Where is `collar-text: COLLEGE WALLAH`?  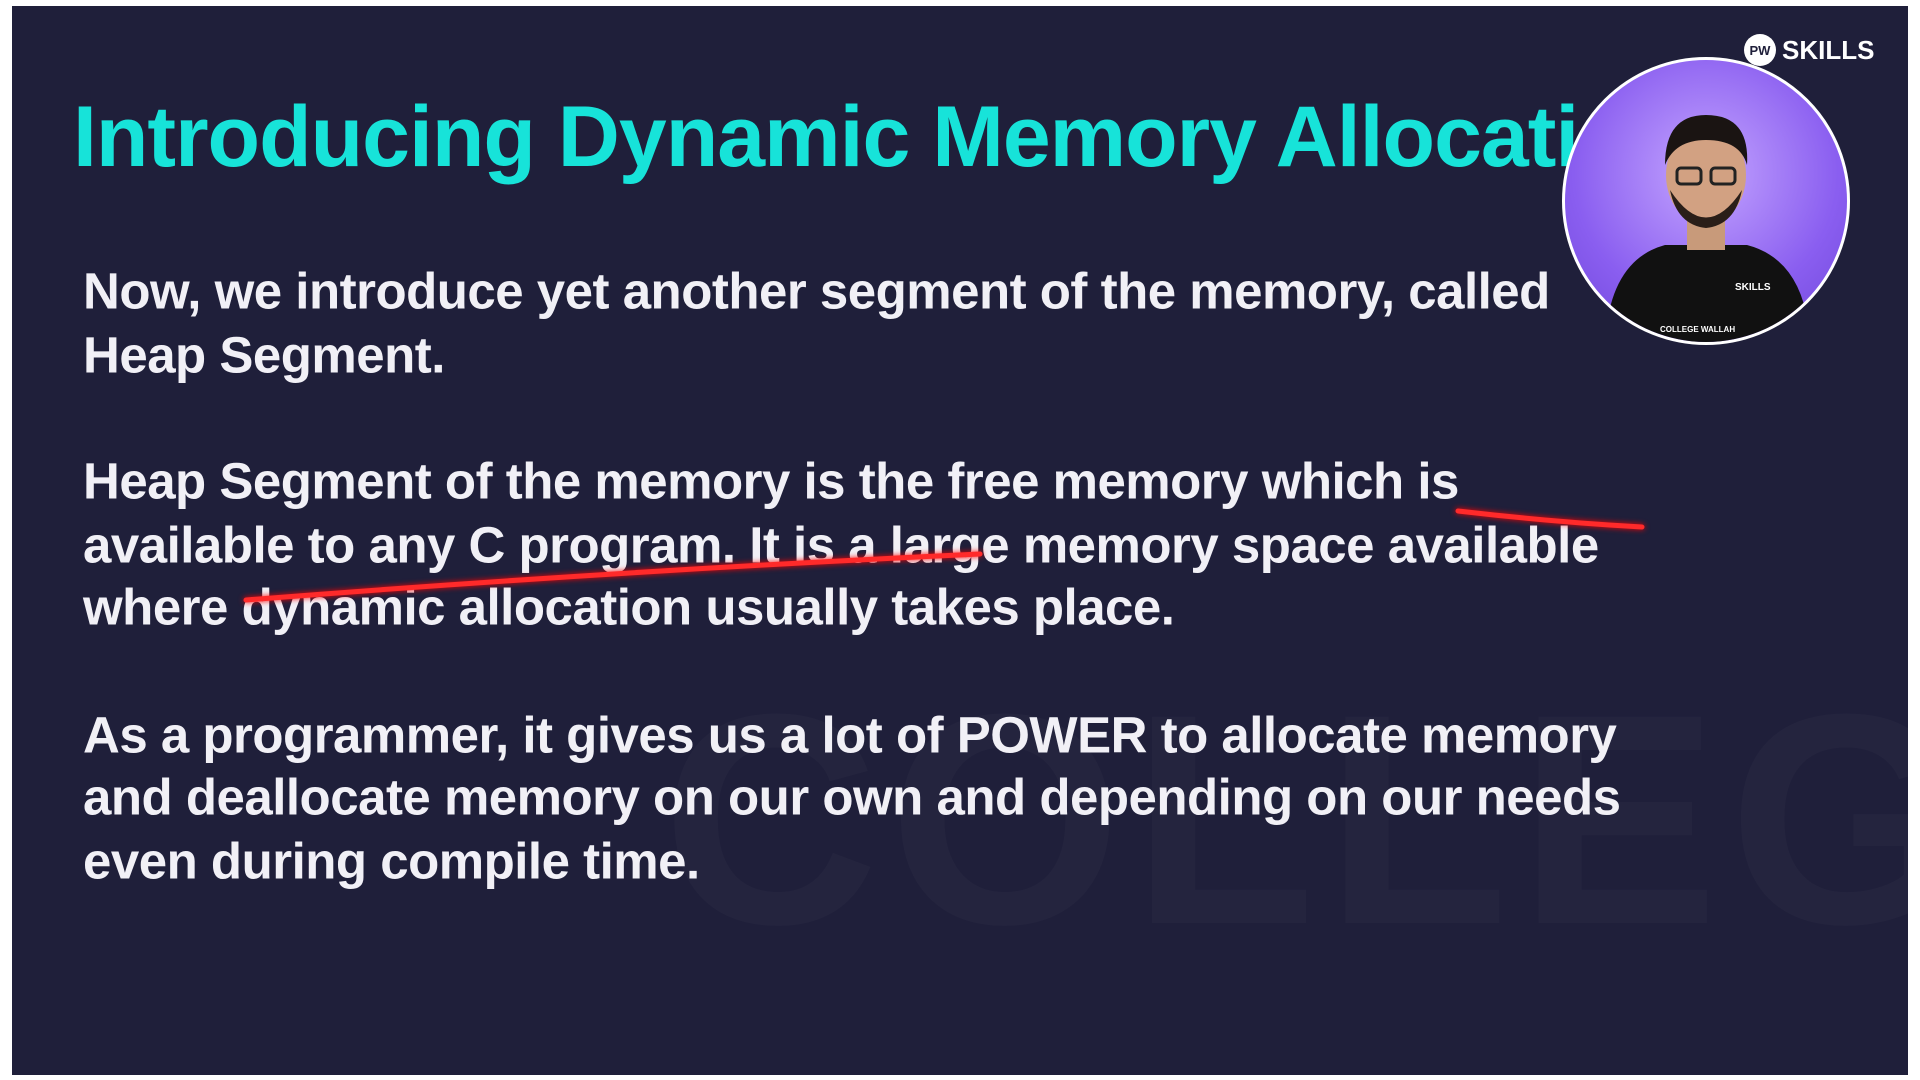 collar-text: COLLEGE WALLAH is located at coordinates (1697, 329).